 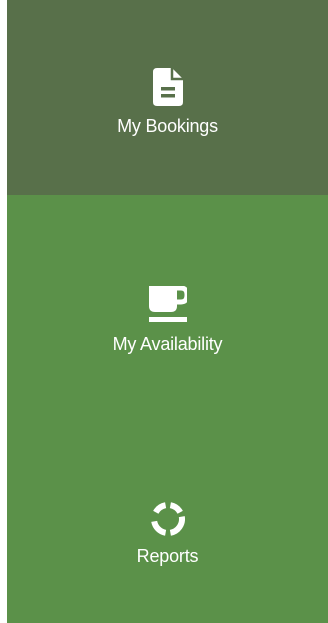 What do you see at coordinates (167, 519) in the screenshot?
I see `donut-chart-icon` at bounding box center [167, 519].